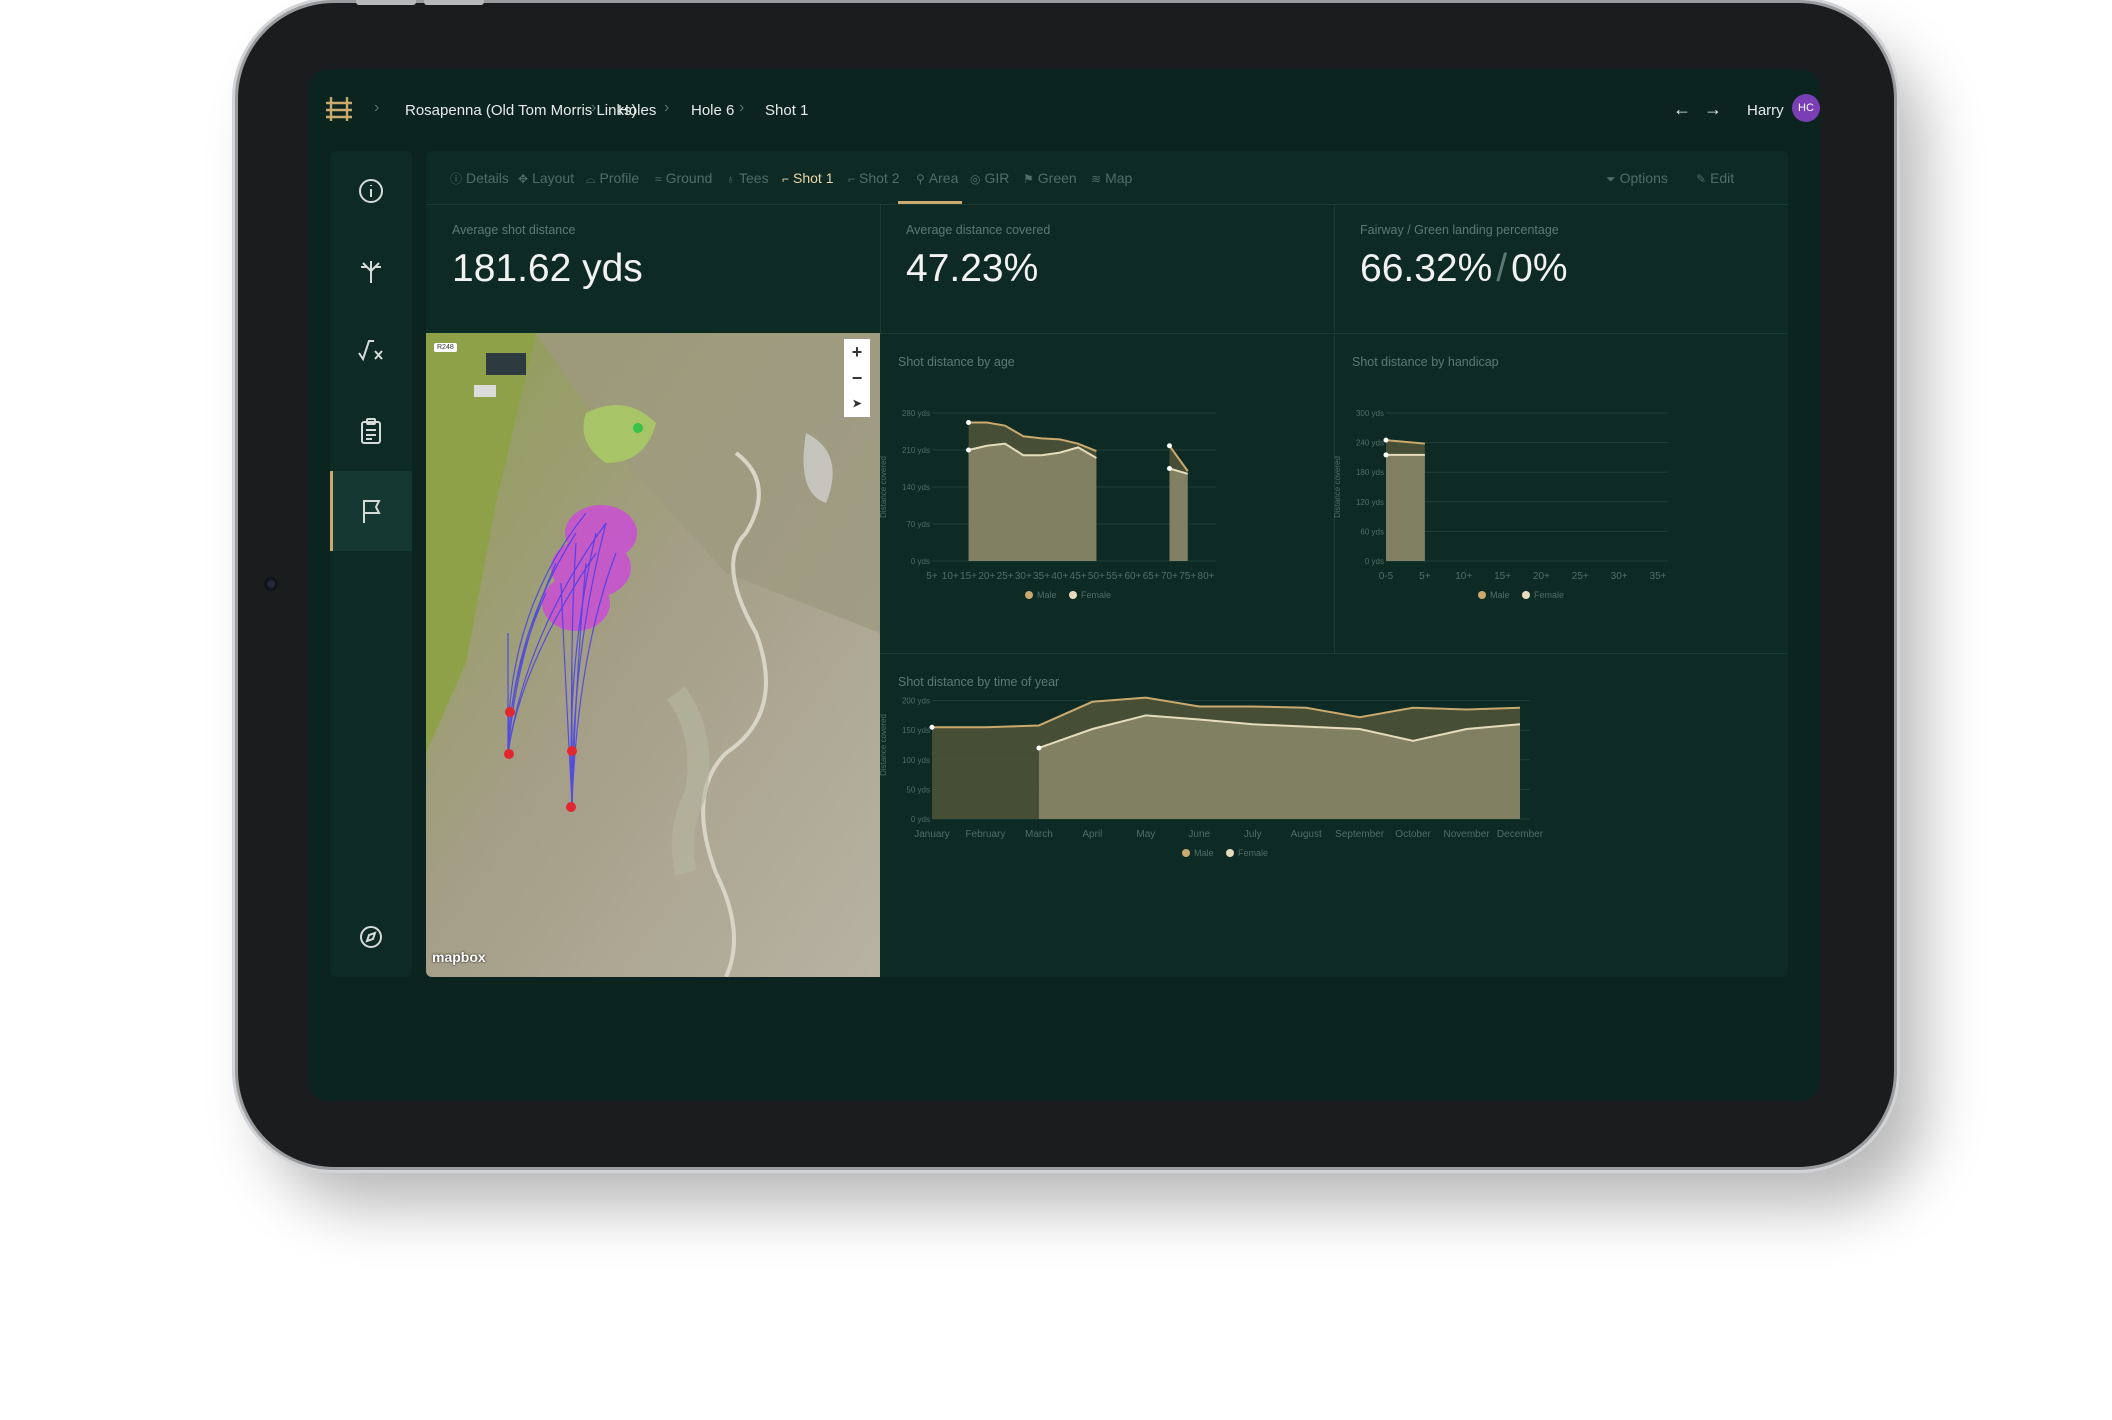 This screenshot has height=1420, width=2112. What do you see at coordinates (1426, 268) in the screenshot?
I see `fairway-percentage: 66.32%` at bounding box center [1426, 268].